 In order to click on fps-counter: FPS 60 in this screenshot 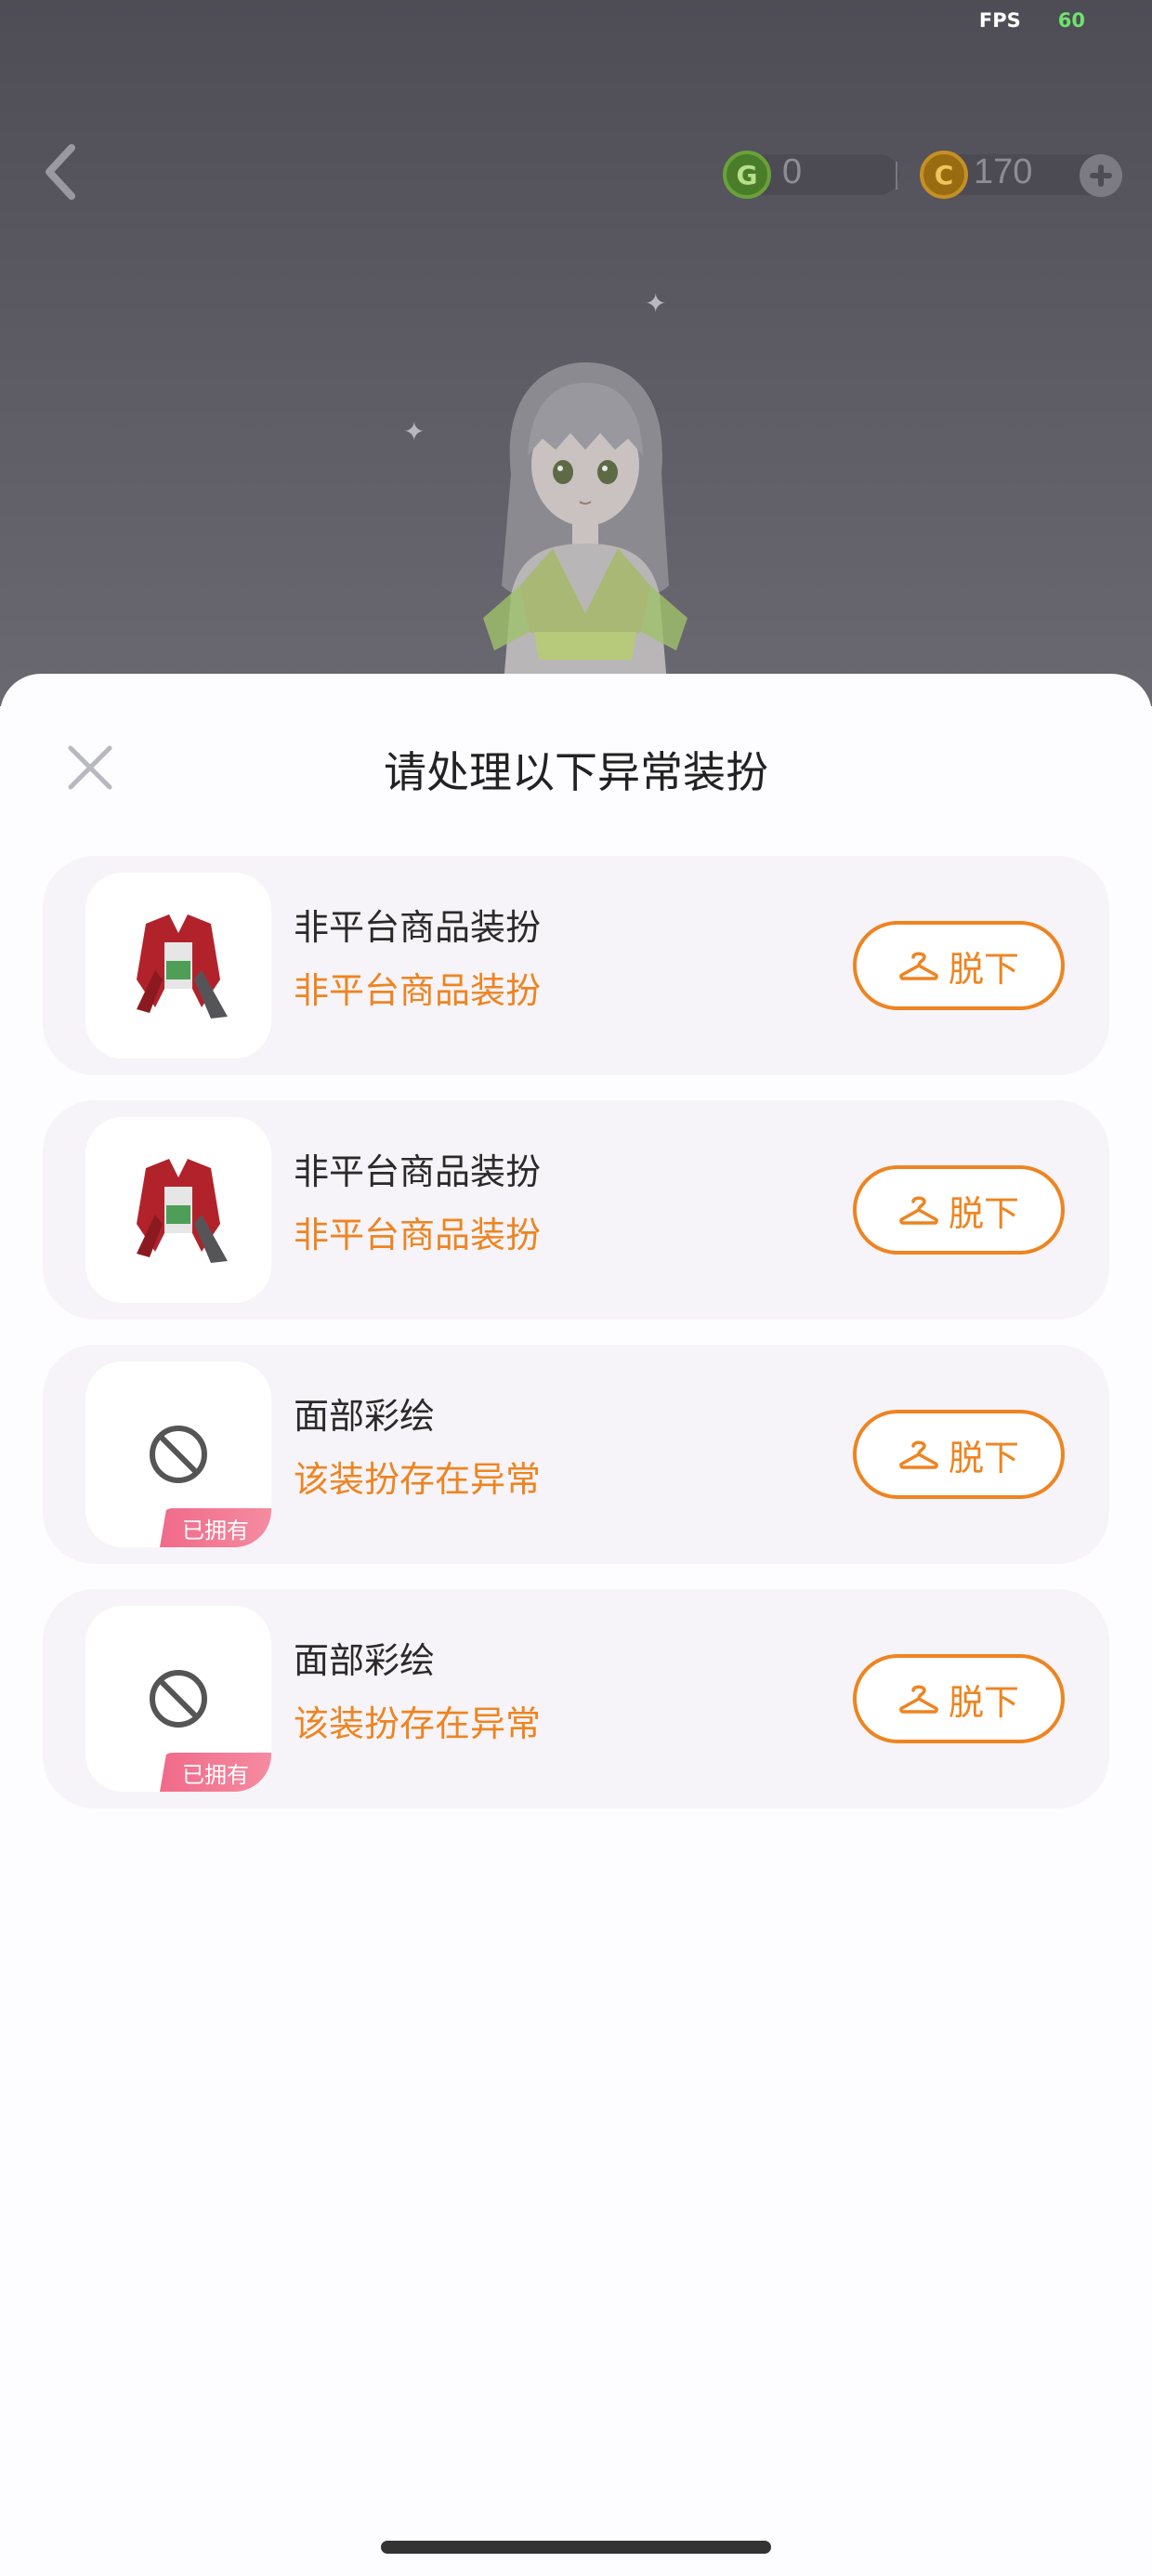, I will do `click(1032, 20)`.